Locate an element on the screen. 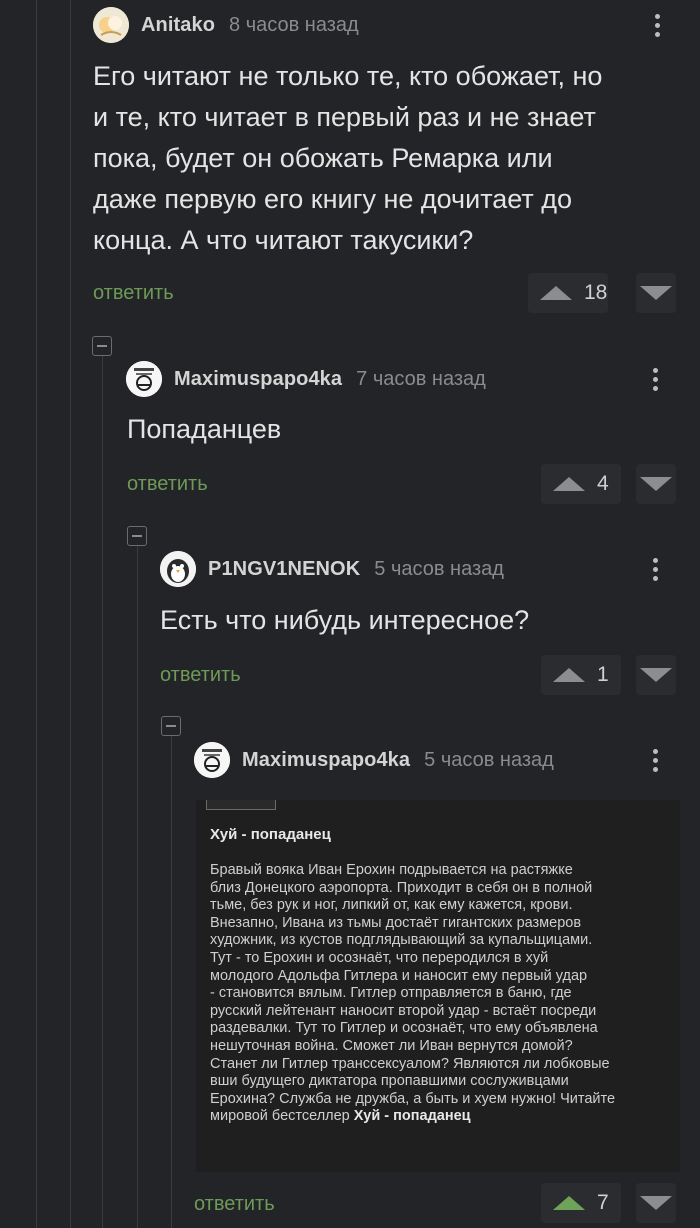  username: Anitako is located at coordinates (178, 25).